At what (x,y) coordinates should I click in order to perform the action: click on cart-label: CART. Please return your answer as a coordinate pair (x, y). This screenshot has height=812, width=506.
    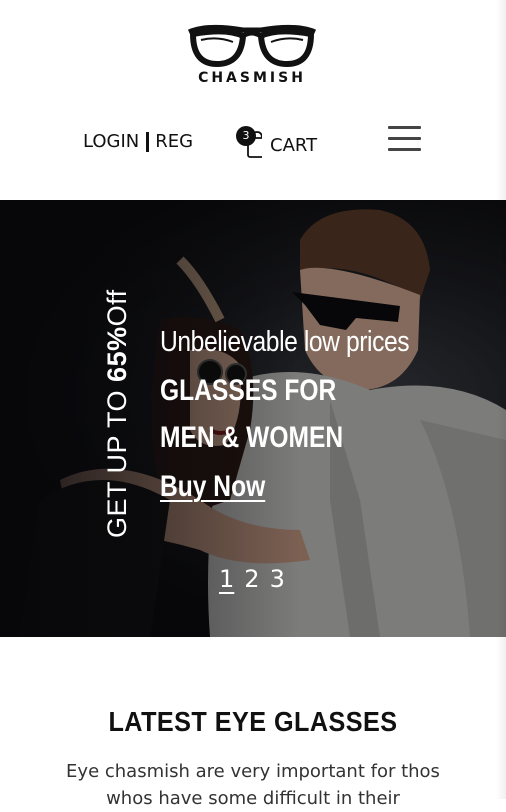
    Looking at the image, I should click on (294, 145).